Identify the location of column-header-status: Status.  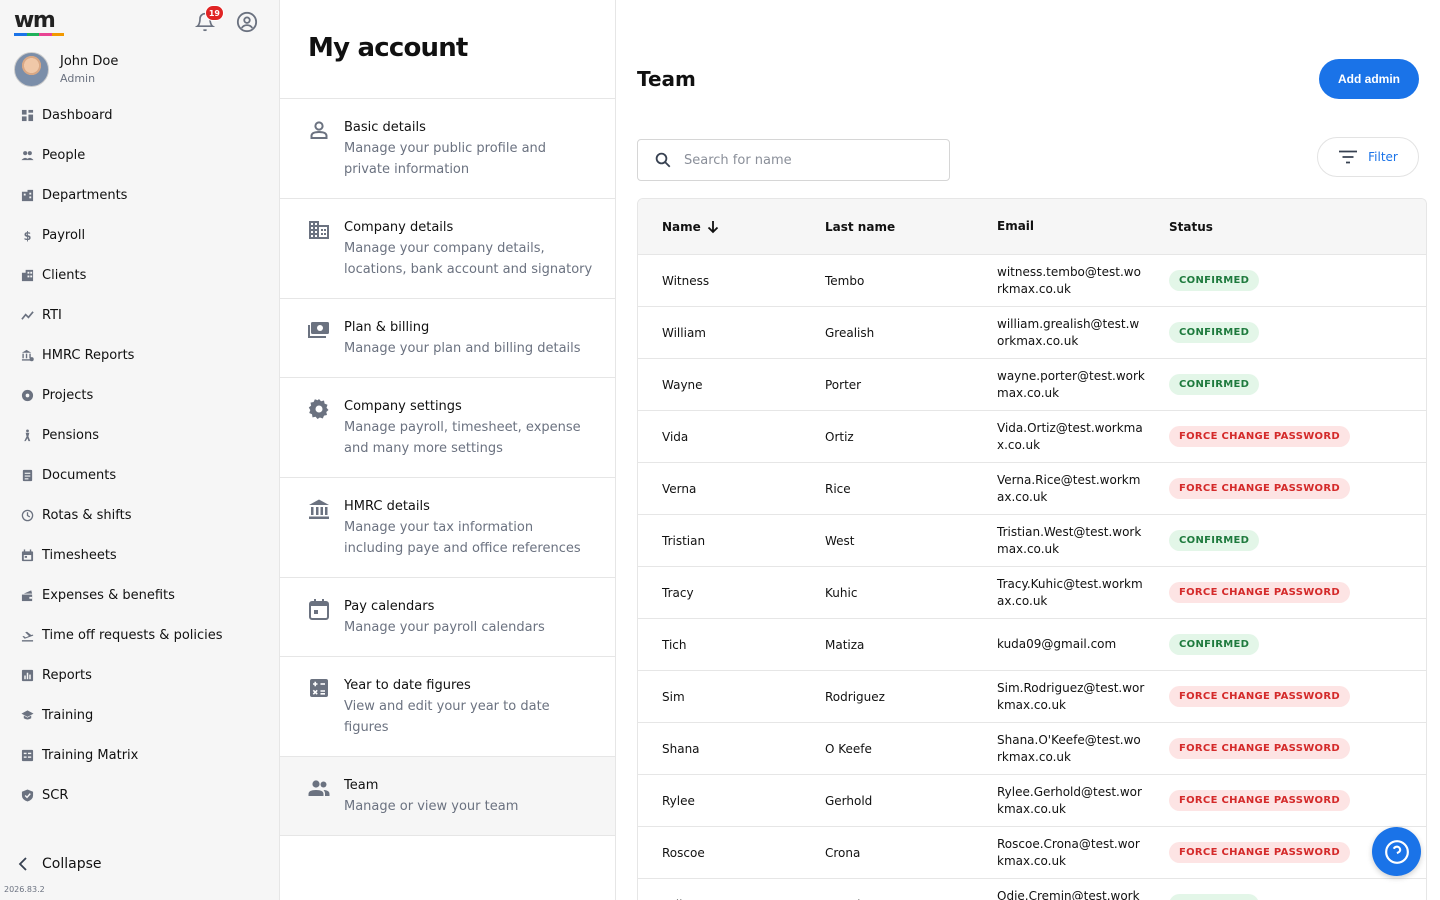
(1285, 227).